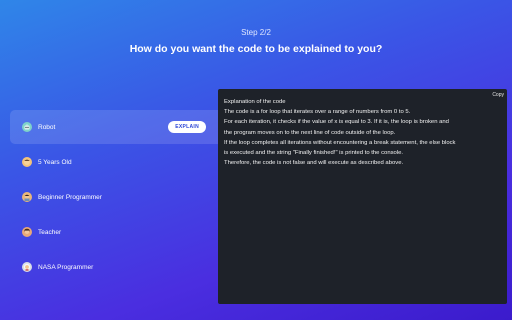  What do you see at coordinates (70, 197) in the screenshot?
I see `option-label: Beginner Programmer` at bounding box center [70, 197].